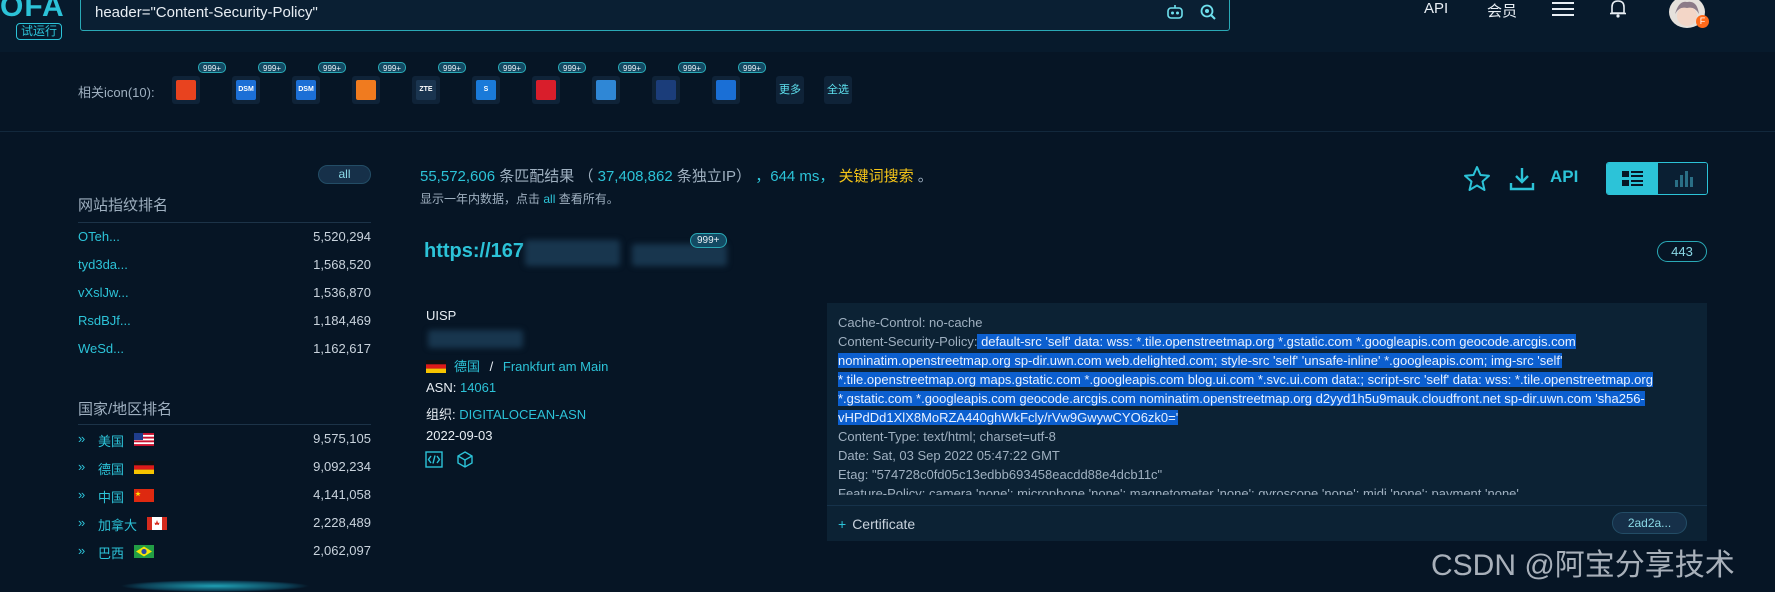  What do you see at coordinates (795, 176) in the screenshot?
I see `query-time: ，644 ms，` at bounding box center [795, 176].